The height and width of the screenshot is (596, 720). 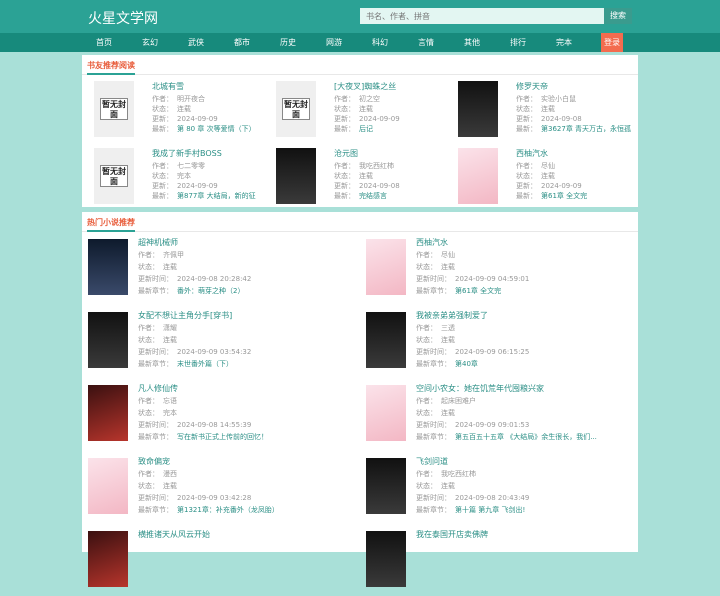 I want to click on book-title: 超神机械师, so click(x=158, y=242).